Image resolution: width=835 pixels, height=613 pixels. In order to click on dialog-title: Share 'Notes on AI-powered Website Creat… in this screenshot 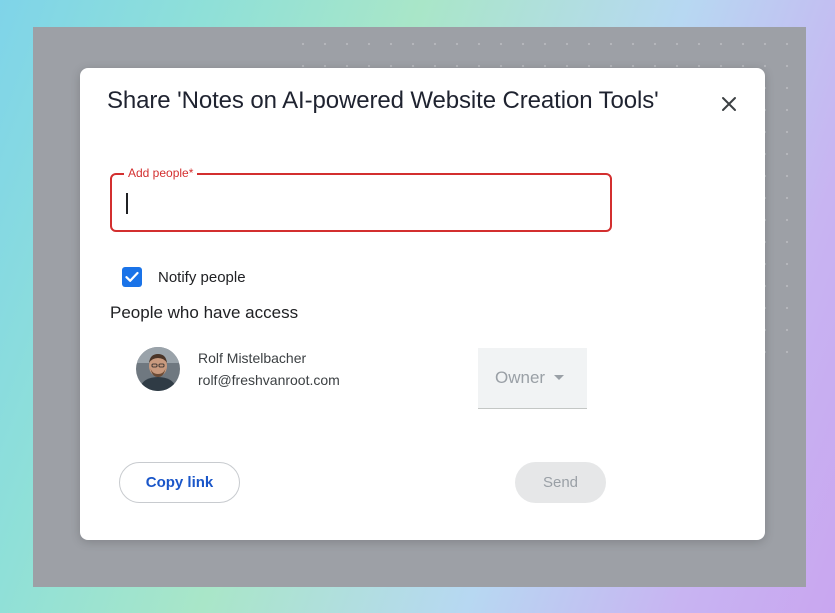, I will do `click(383, 100)`.